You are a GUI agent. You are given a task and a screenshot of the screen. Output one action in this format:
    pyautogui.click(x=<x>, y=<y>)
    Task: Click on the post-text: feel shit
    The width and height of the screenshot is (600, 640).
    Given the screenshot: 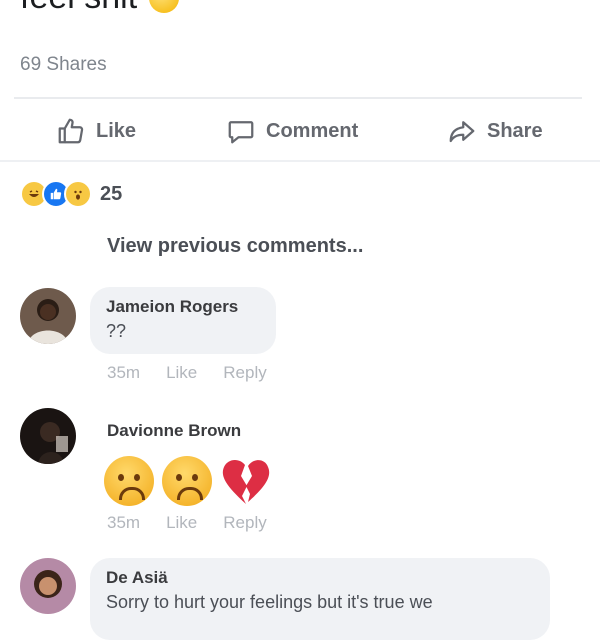 What is the action you would take?
    pyautogui.click(x=100, y=8)
    